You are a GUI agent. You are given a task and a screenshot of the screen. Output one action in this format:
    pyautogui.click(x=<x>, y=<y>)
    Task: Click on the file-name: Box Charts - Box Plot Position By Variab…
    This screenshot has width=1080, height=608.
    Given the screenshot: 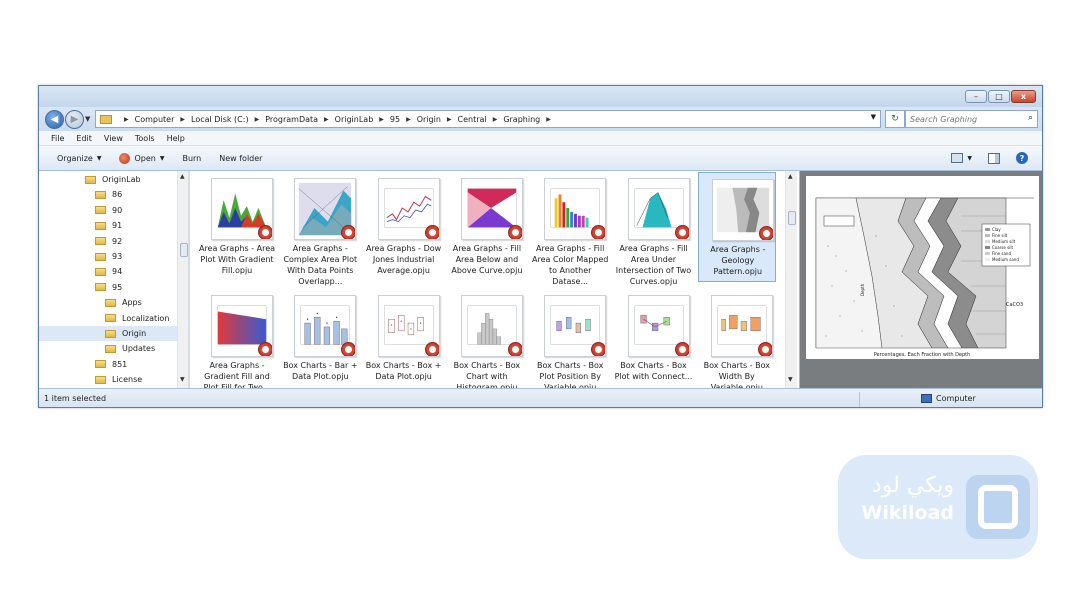 What is the action you would take?
    pyautogui.click(x=570, y=374)
    